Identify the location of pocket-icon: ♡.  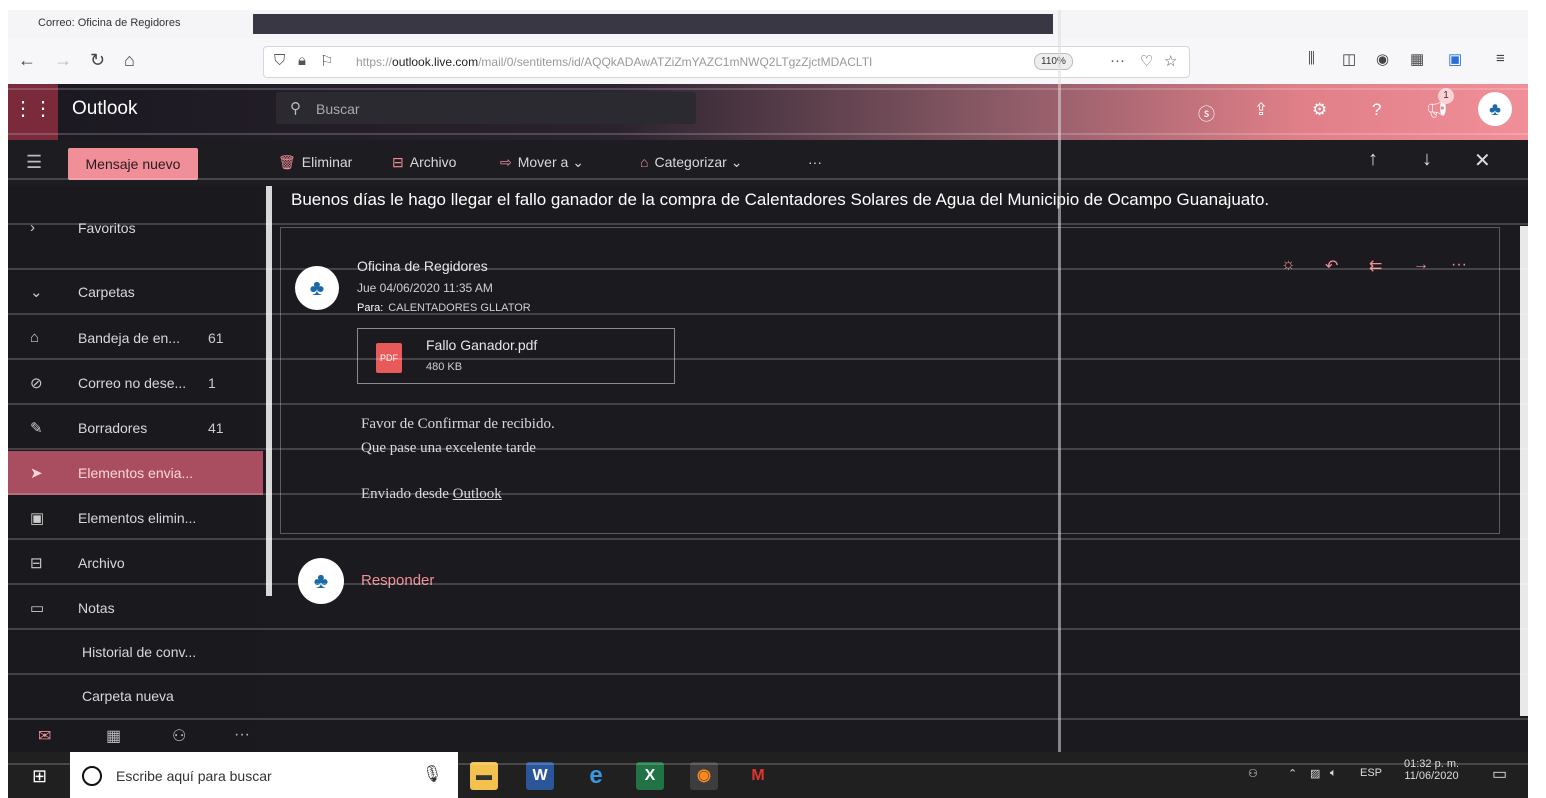
(1146, 61).